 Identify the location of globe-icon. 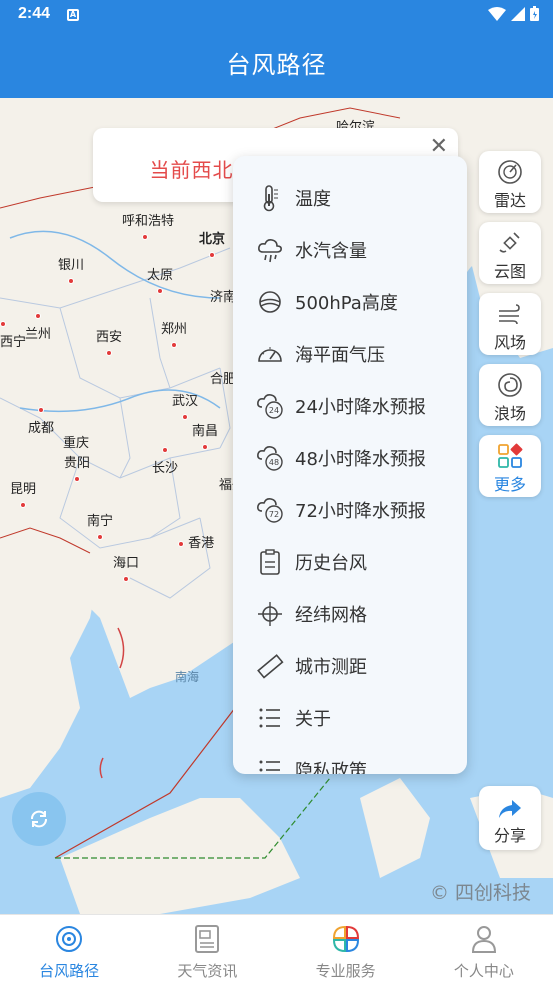
(270, 302).